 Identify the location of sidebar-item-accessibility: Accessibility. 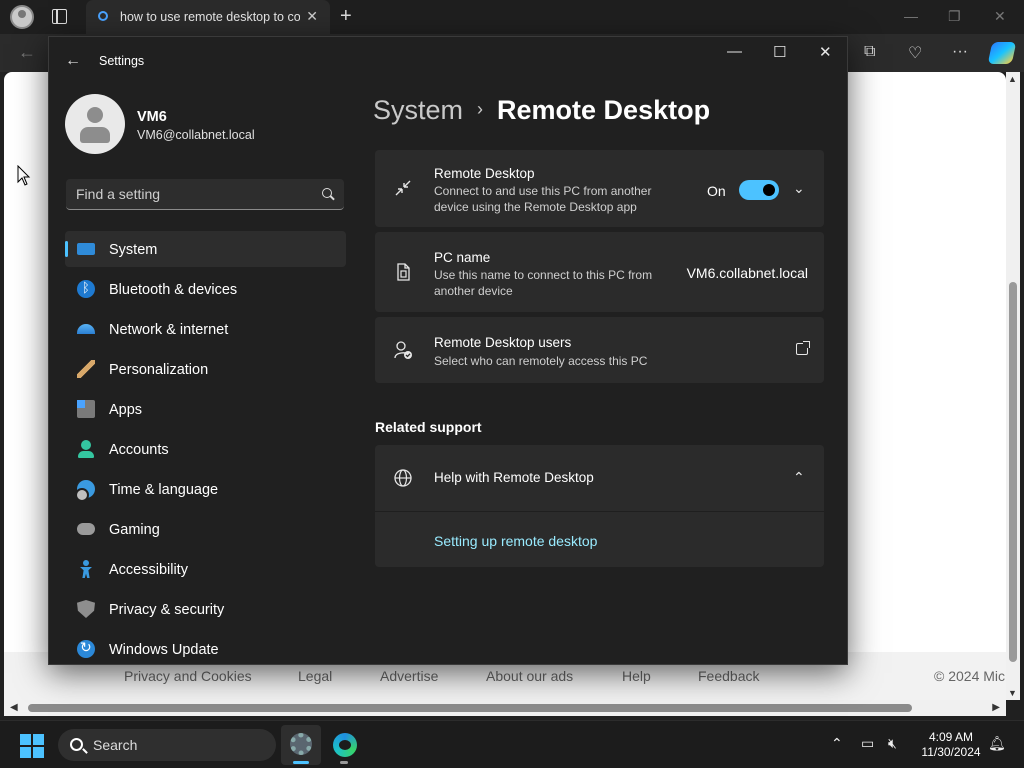
(205, 569).